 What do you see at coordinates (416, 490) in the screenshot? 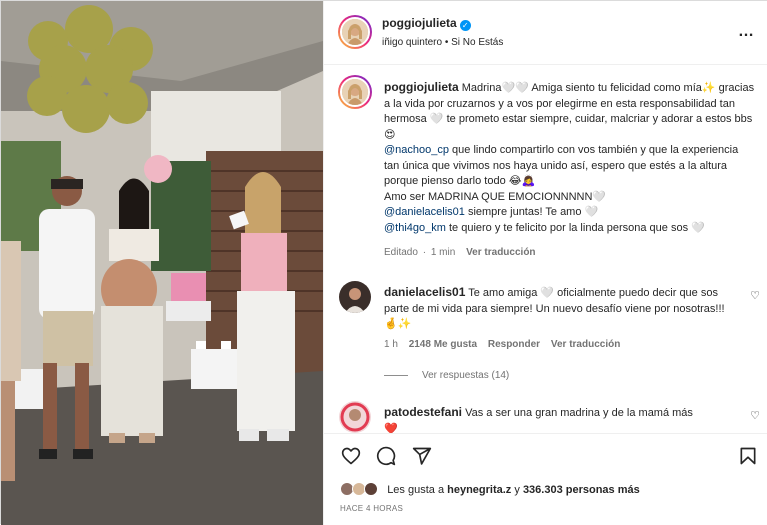
I see `likes-prefix: Les gusta a` at bounding box center [416, 490].